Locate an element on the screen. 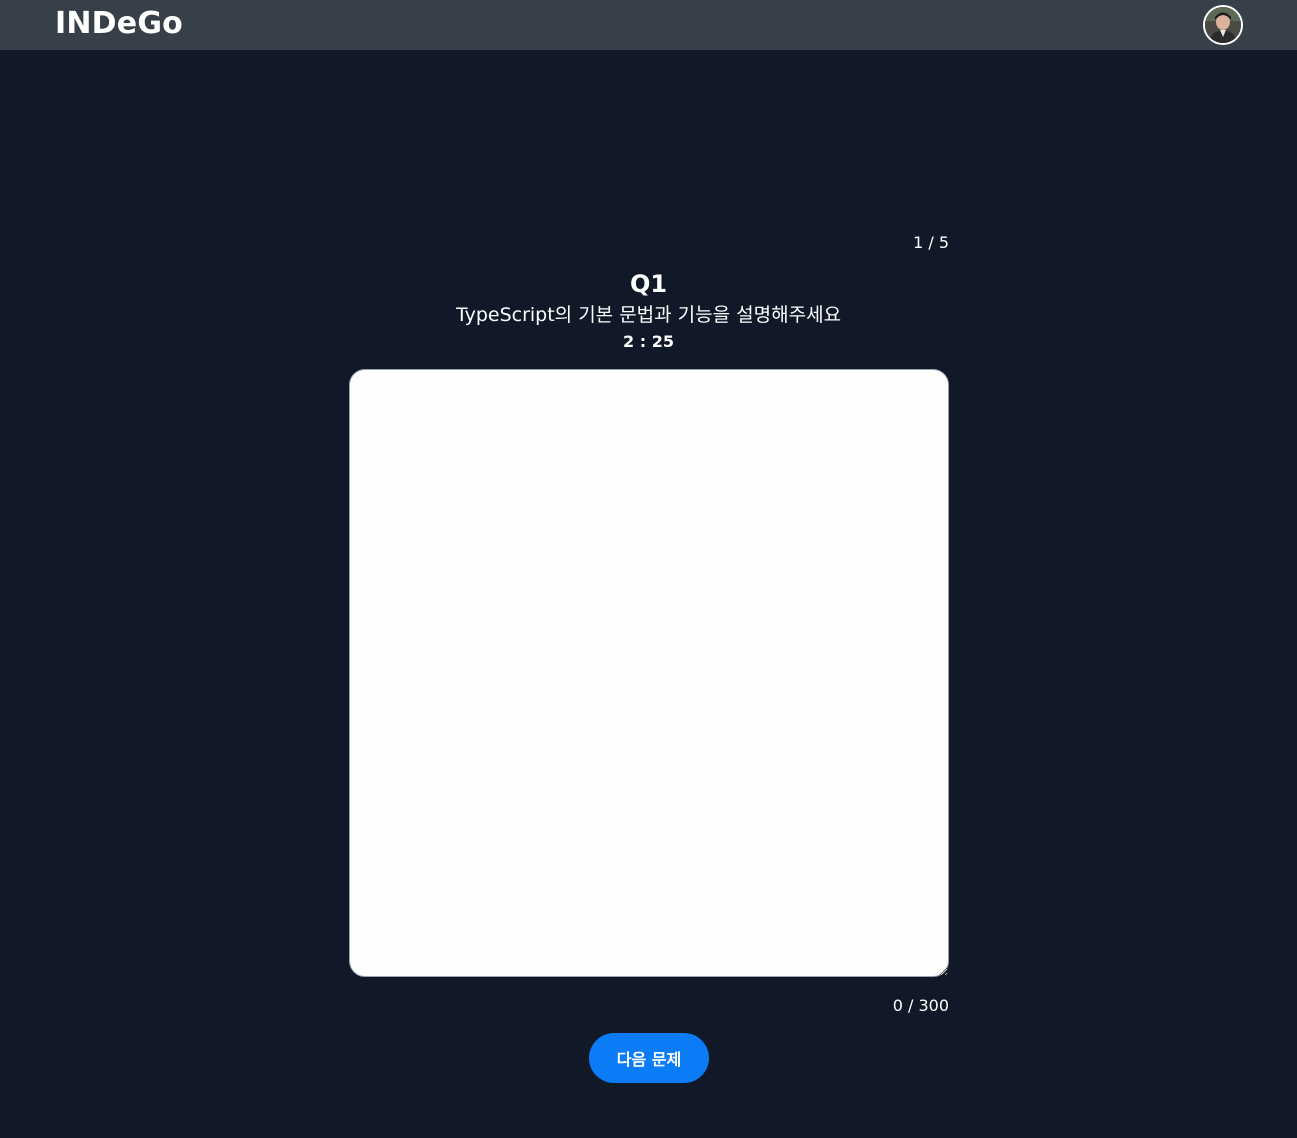 The image size is (1297, 1138). question-progress: 1 / 5 is located at coordinates (931, 242).